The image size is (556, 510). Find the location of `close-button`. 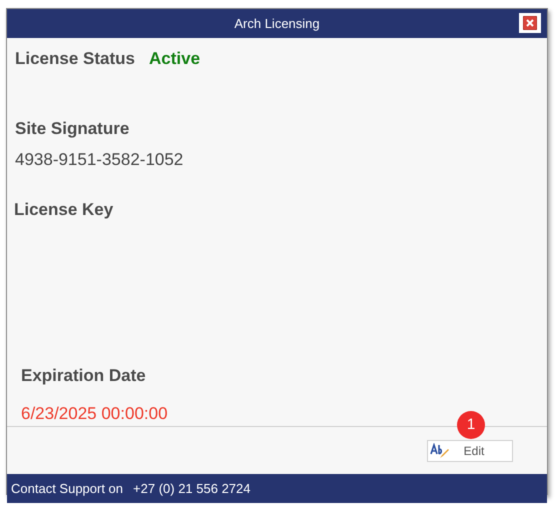

close-button is located at coordinates (530, 23).